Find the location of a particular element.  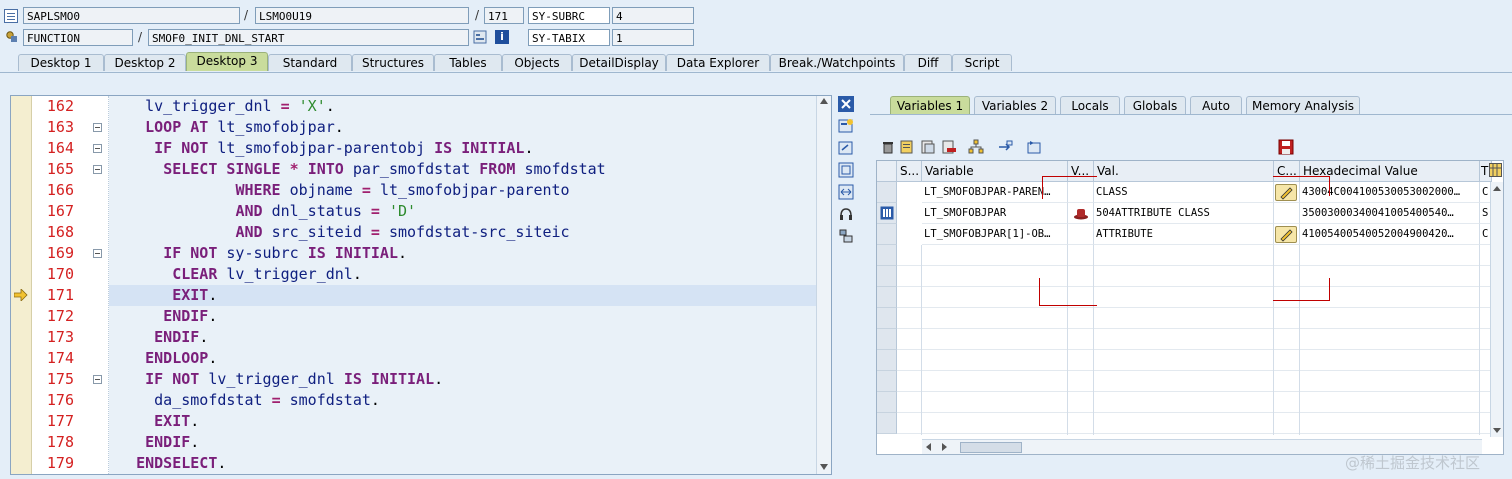

tab-data-explorer: Data Explorer is located at coordinates (718, 62).